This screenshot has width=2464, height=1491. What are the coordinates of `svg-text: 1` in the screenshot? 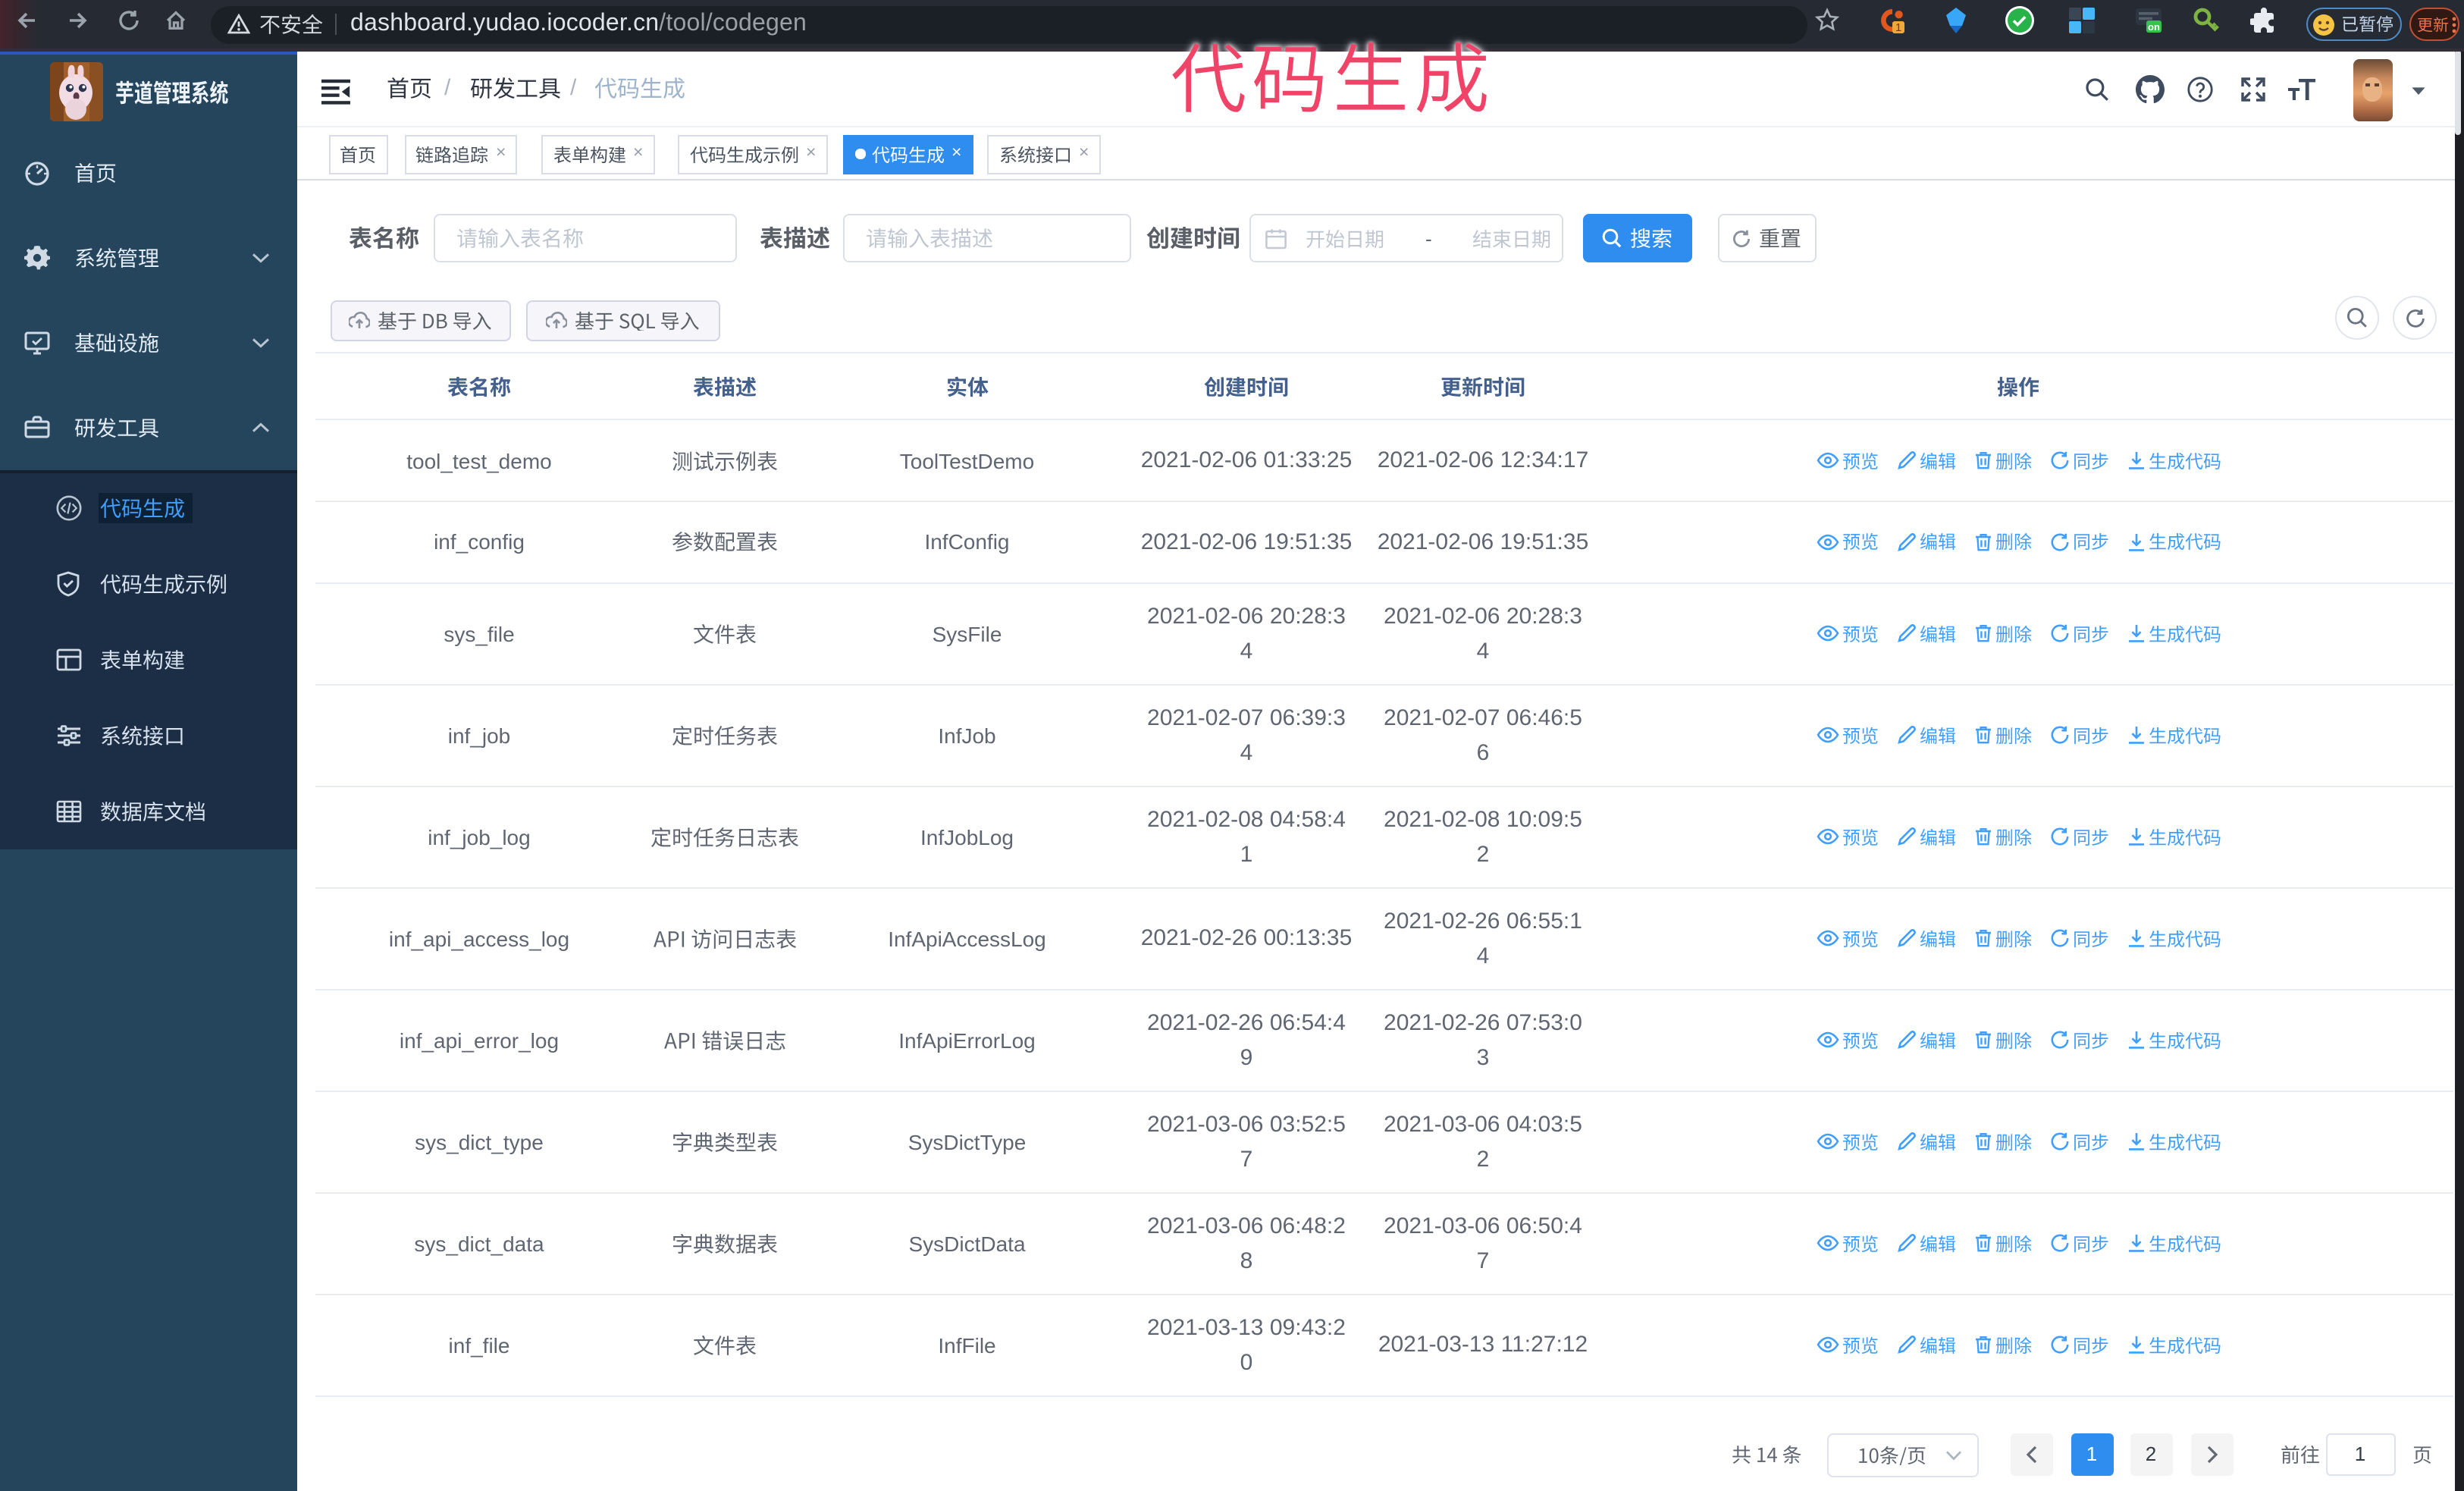 It's located at (1898, 27).